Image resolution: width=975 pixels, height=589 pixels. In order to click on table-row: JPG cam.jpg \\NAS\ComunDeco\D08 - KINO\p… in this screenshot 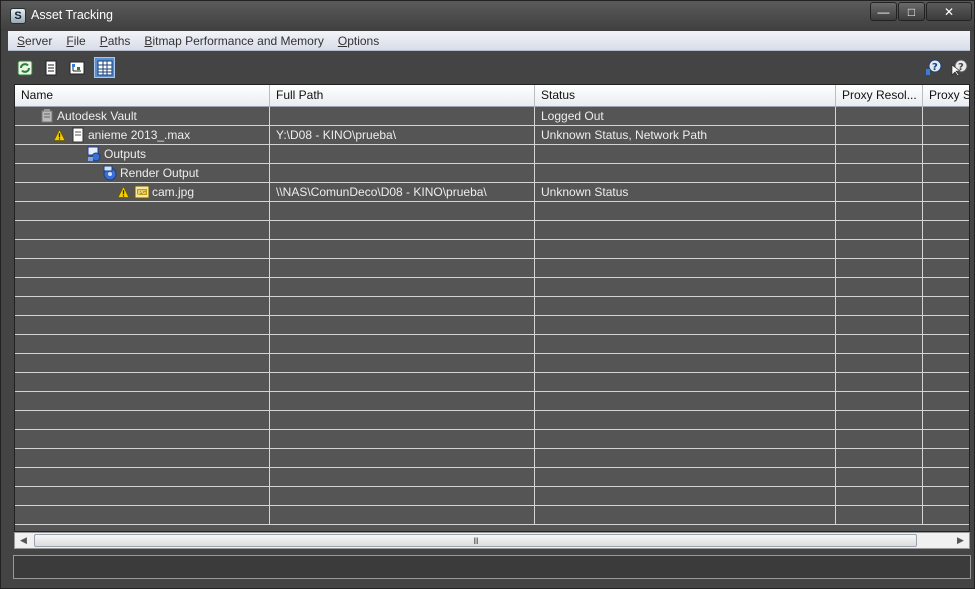, I will do `click(492, 192)`.